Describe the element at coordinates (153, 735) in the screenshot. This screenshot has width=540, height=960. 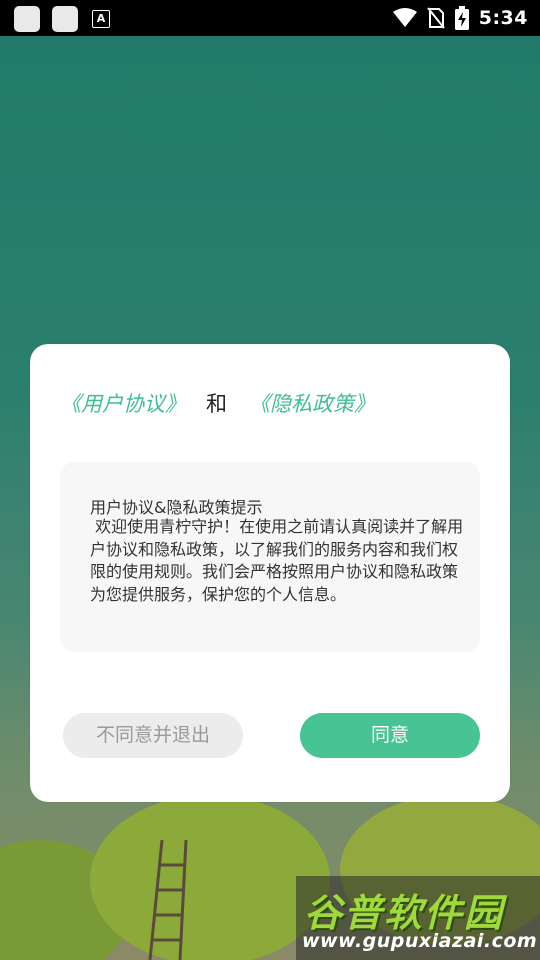
I see `disagree-and-exit-button: 不同意并退出` at that location.